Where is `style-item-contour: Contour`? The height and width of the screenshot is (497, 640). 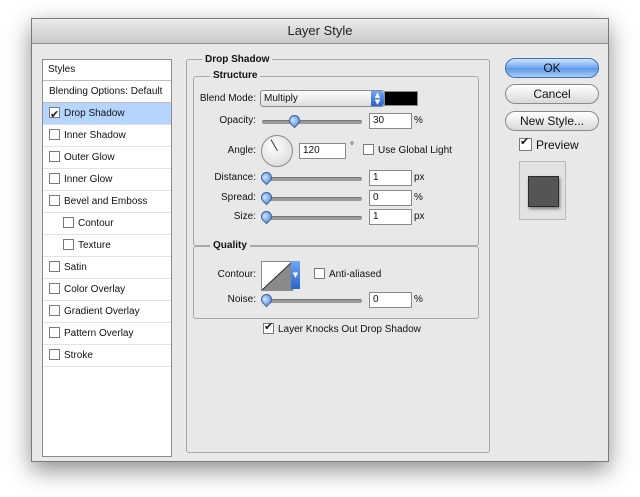 style-item-contour: Contour is located at coordinates (107, 224).